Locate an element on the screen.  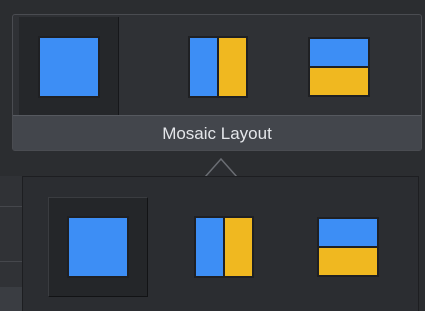
popup-layout-option-side-by-side is located at coordinates (224, 247).